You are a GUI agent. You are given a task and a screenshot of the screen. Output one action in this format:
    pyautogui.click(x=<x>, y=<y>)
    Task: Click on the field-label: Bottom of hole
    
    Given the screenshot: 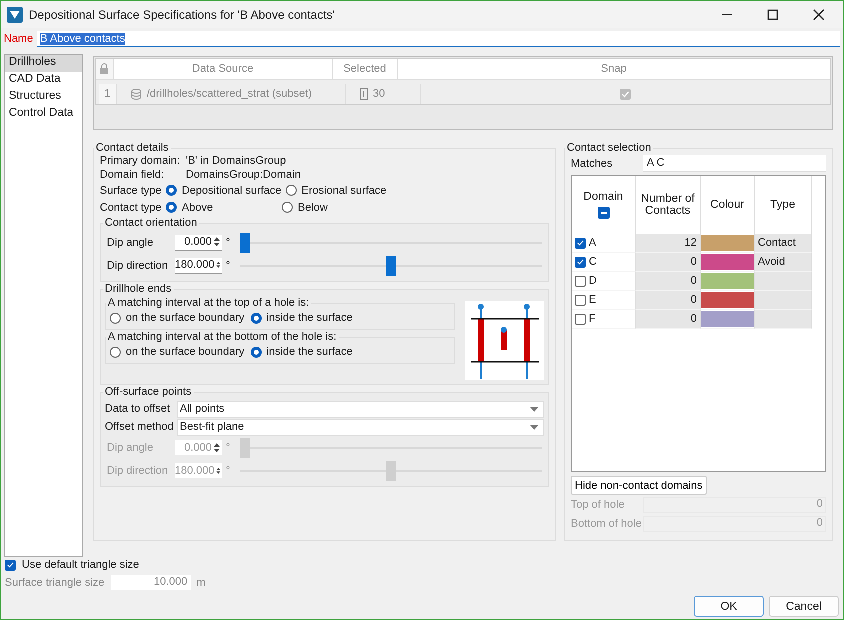 What is the action you would take?
    pyautogui.click(x=607, y=524)
    